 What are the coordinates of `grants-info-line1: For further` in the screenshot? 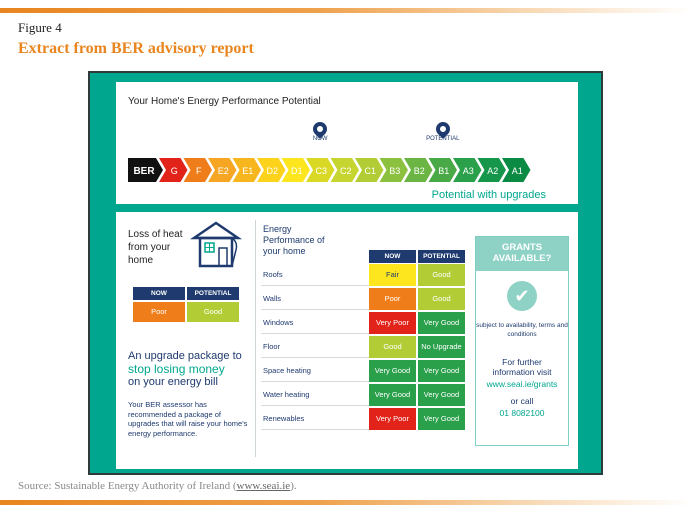 It's located at (522, 362).